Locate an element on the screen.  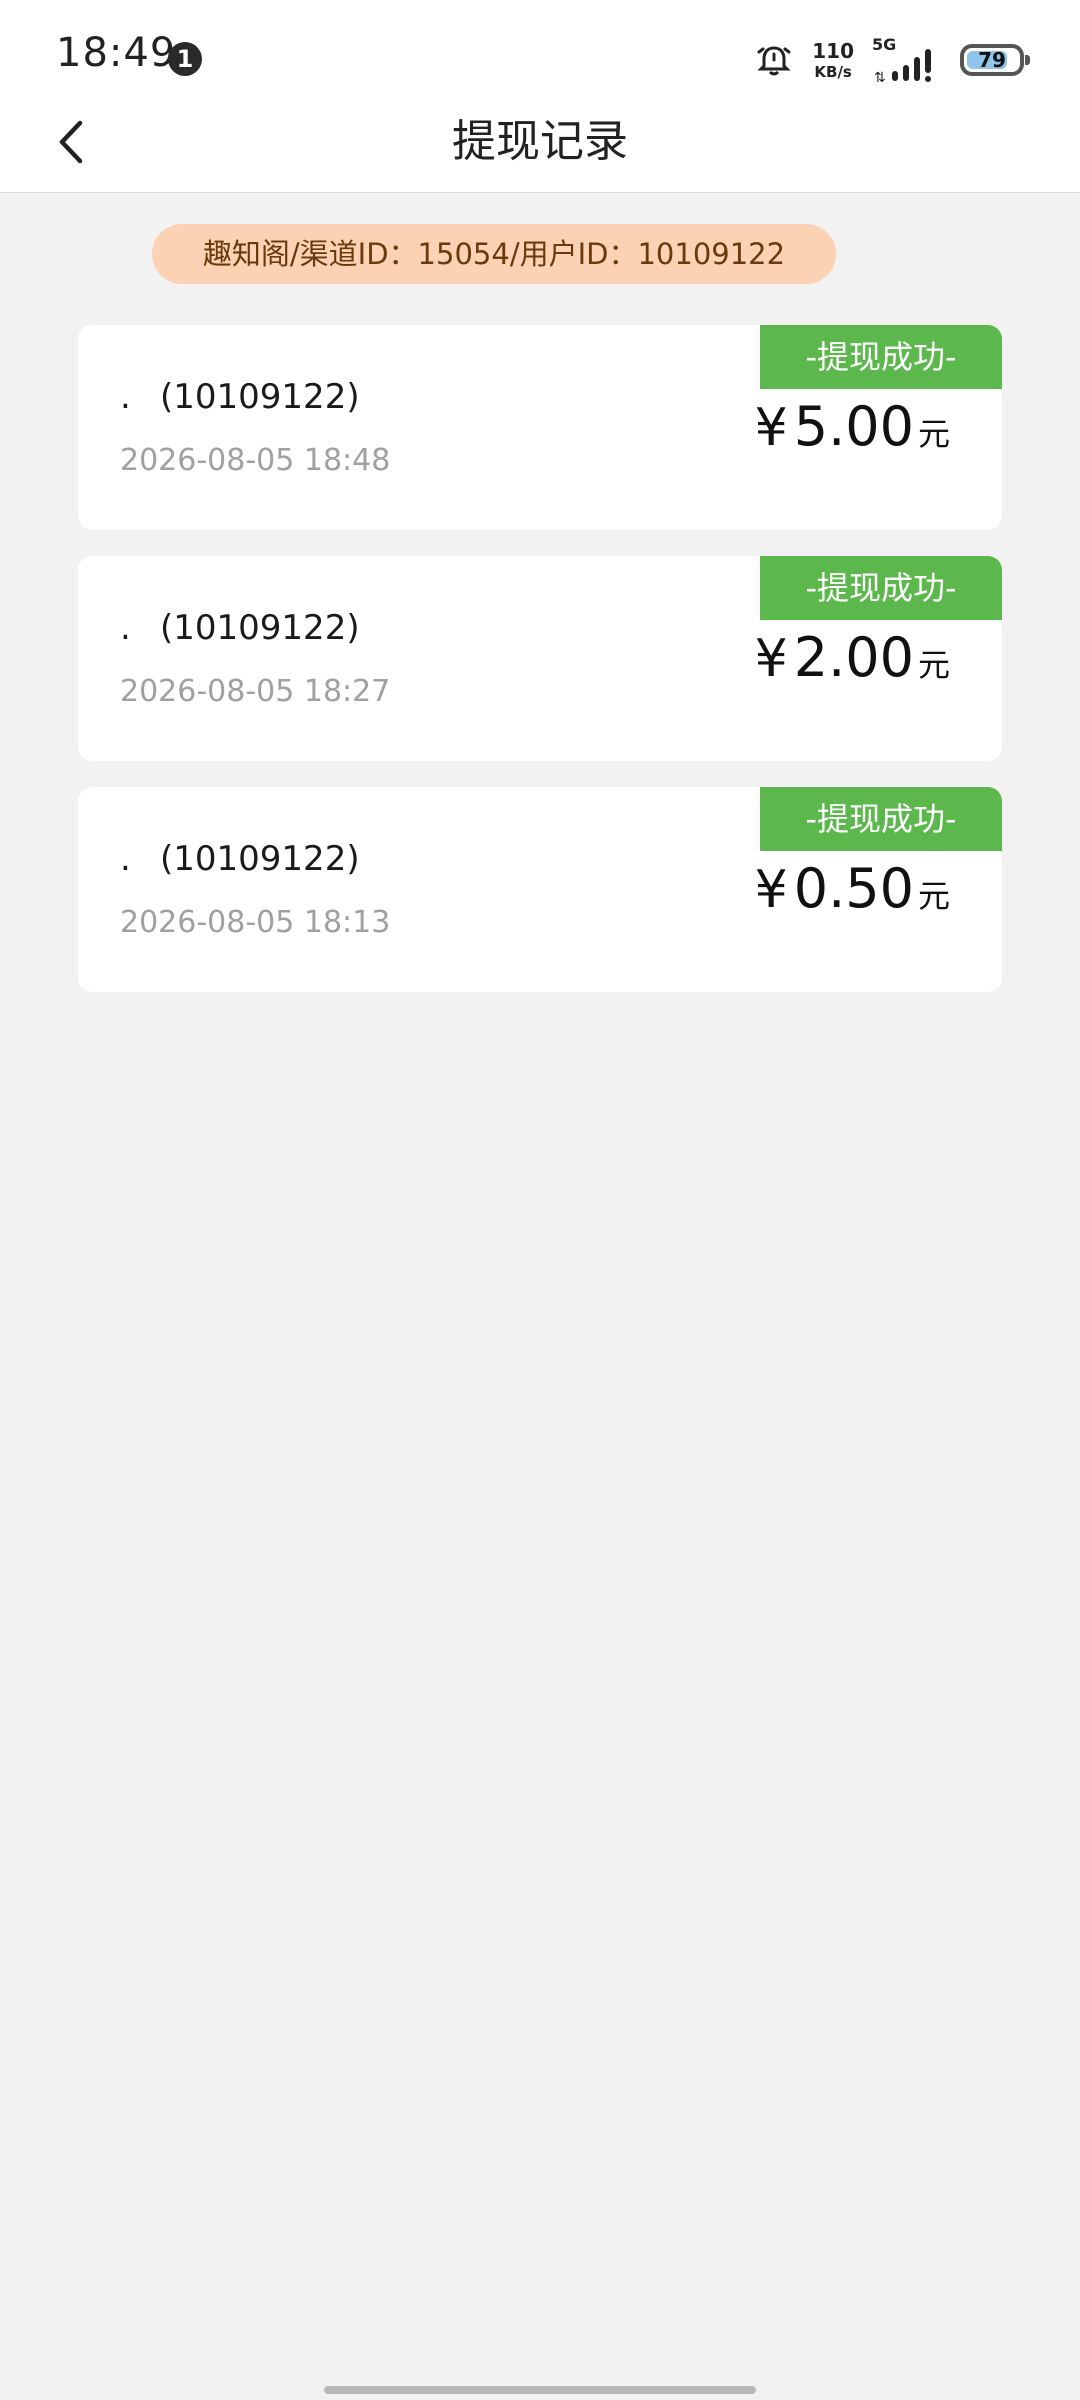
notification-badge: 1 is located at coordinates (185, 59).